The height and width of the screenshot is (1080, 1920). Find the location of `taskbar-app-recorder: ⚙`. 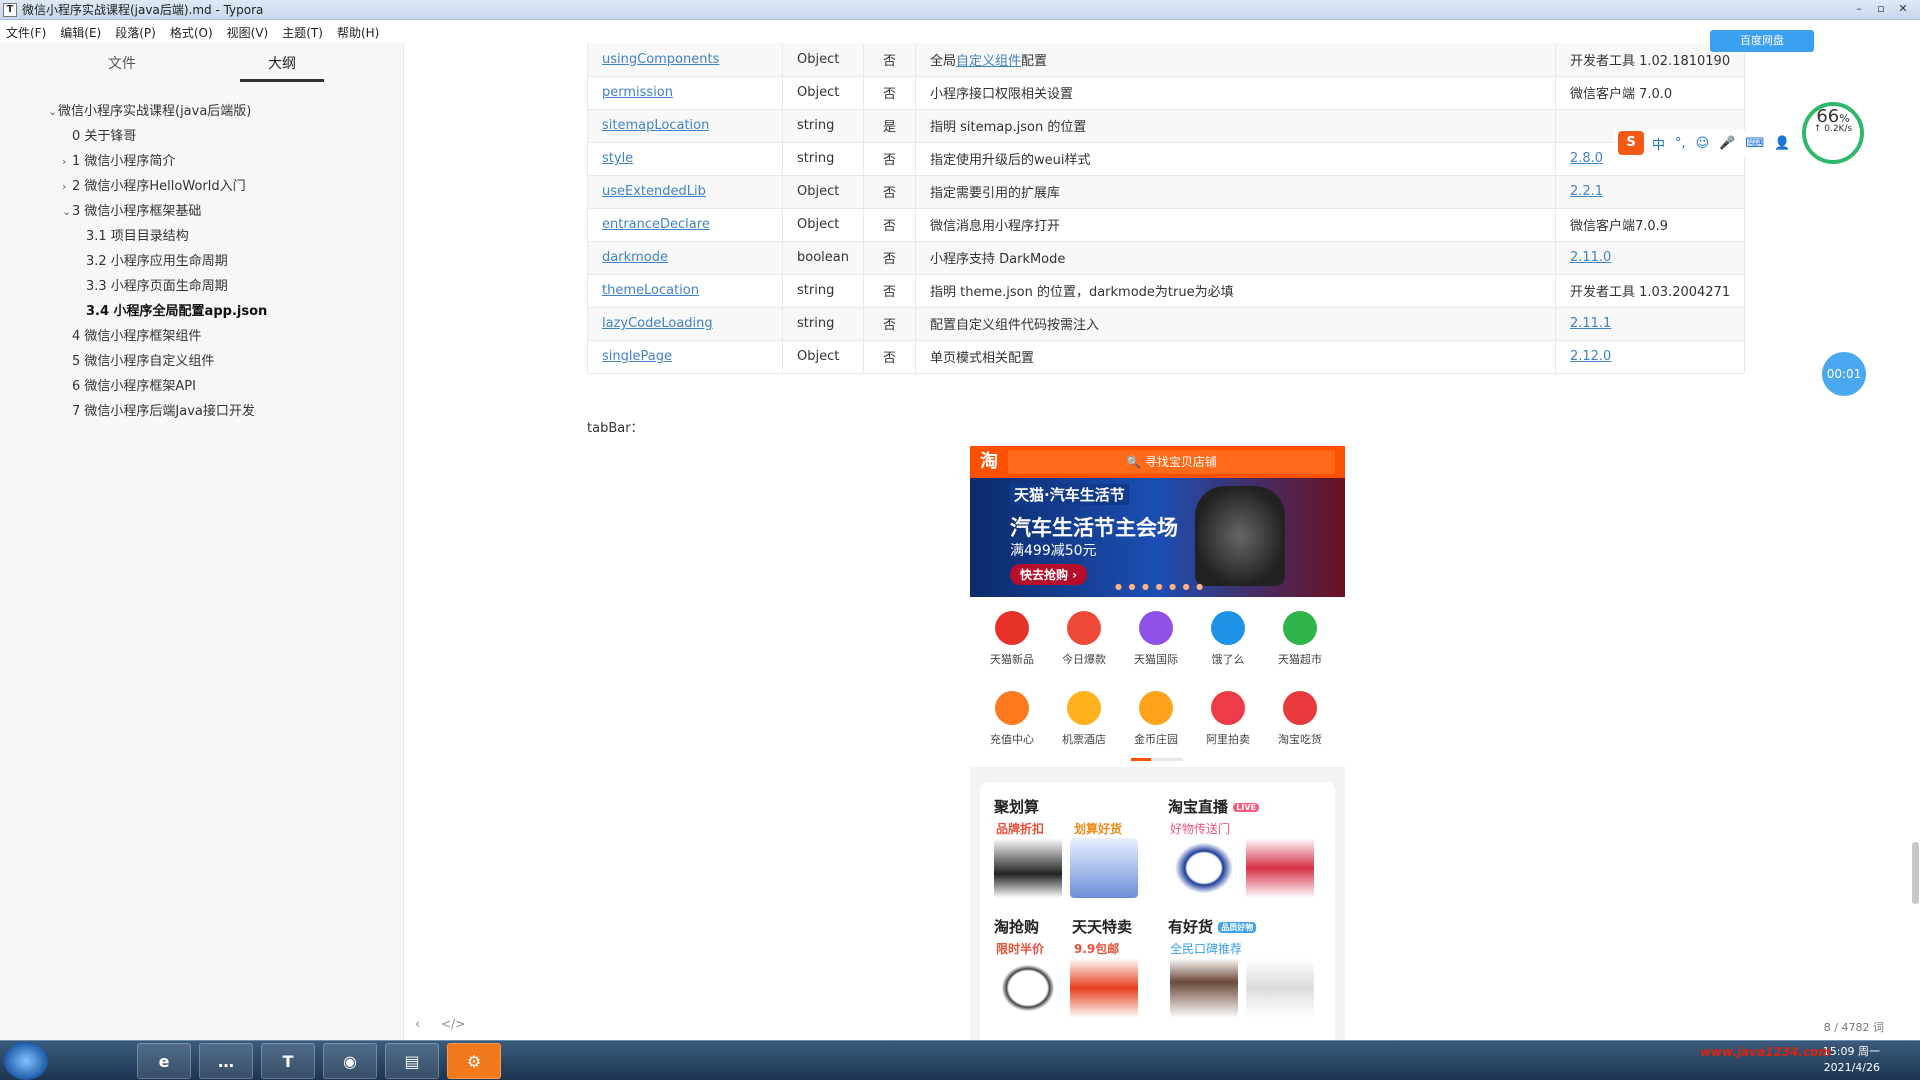

taskbar-app-recorder: ⚙ is located at coordinates (474, 1061).